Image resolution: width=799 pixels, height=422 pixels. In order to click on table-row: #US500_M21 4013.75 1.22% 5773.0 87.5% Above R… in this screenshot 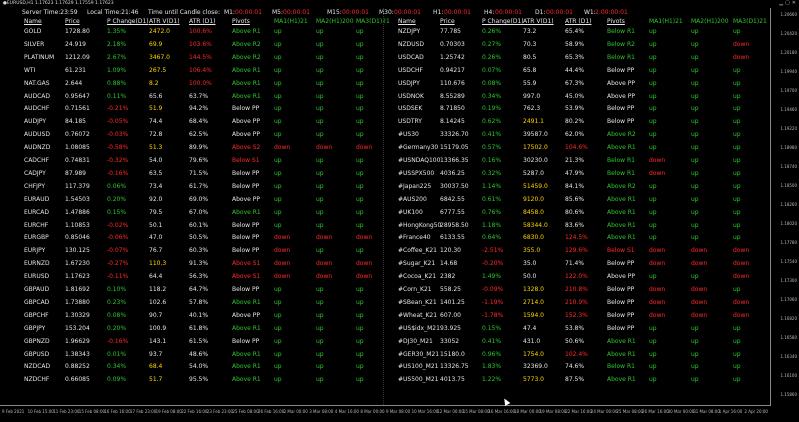, I will do `click(390, 382)`.